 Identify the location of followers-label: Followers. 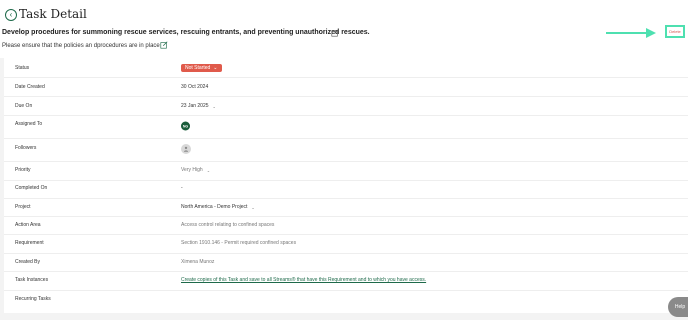
(26, 148).